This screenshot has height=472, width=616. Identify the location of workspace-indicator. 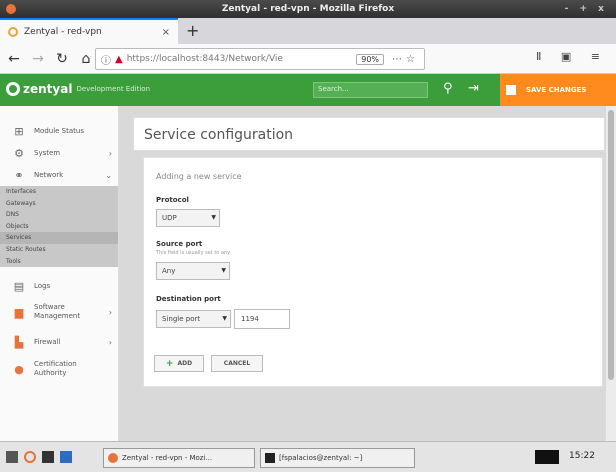
(547, 457).